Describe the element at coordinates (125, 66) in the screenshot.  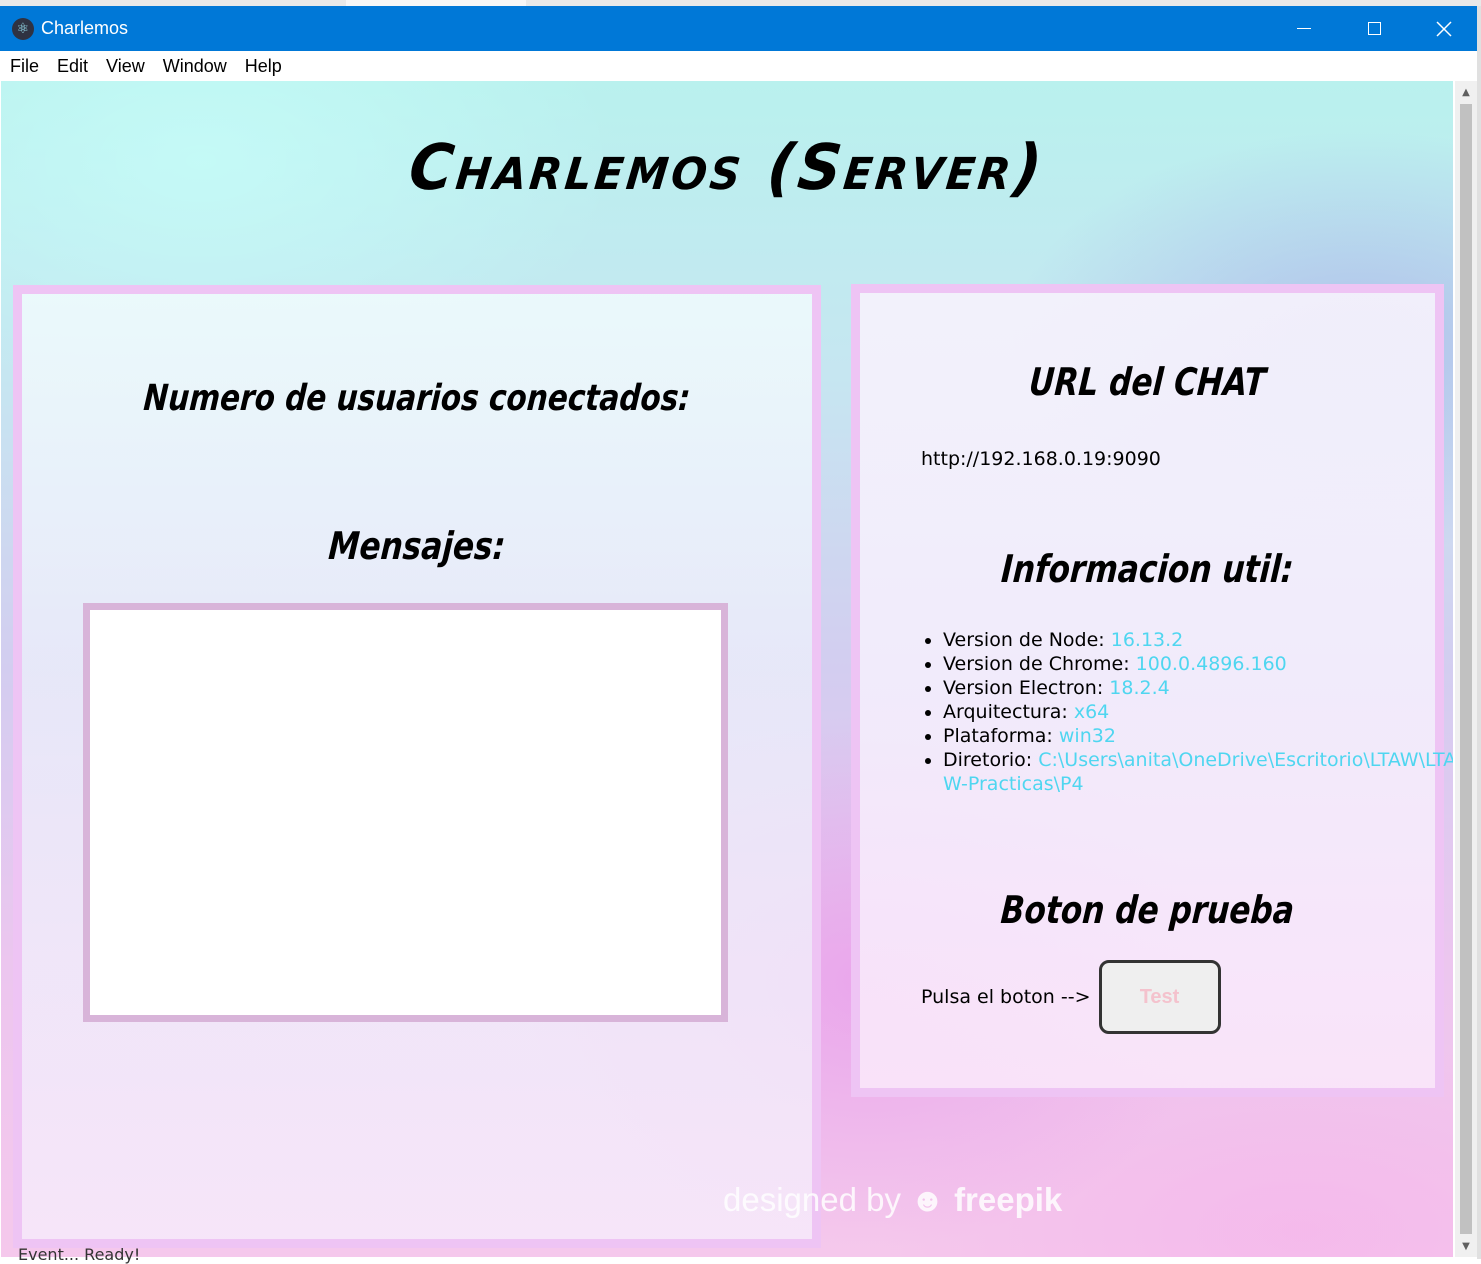
I see `menu-view: View` at that location.